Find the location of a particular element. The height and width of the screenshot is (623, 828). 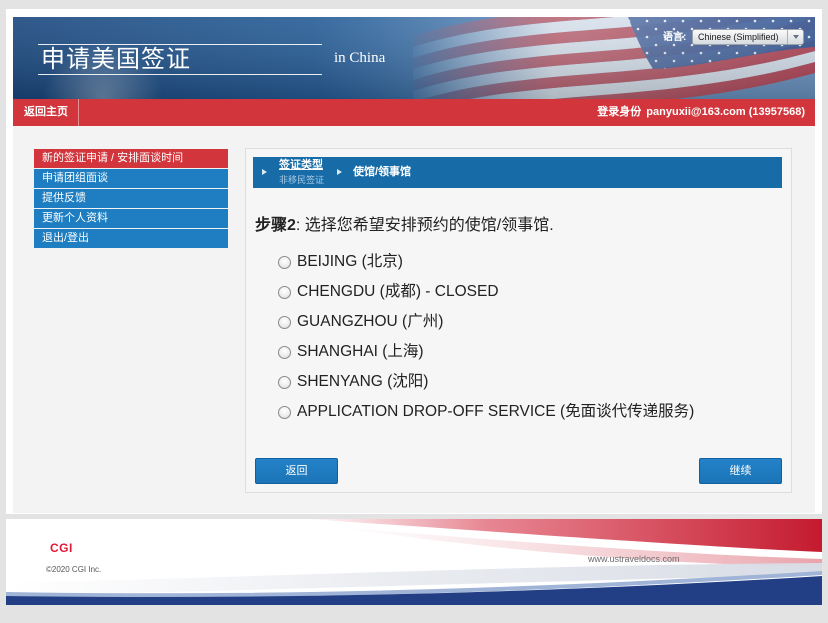

option-label: GUANGZHOU (广州) is located at coordinates (370, 322).